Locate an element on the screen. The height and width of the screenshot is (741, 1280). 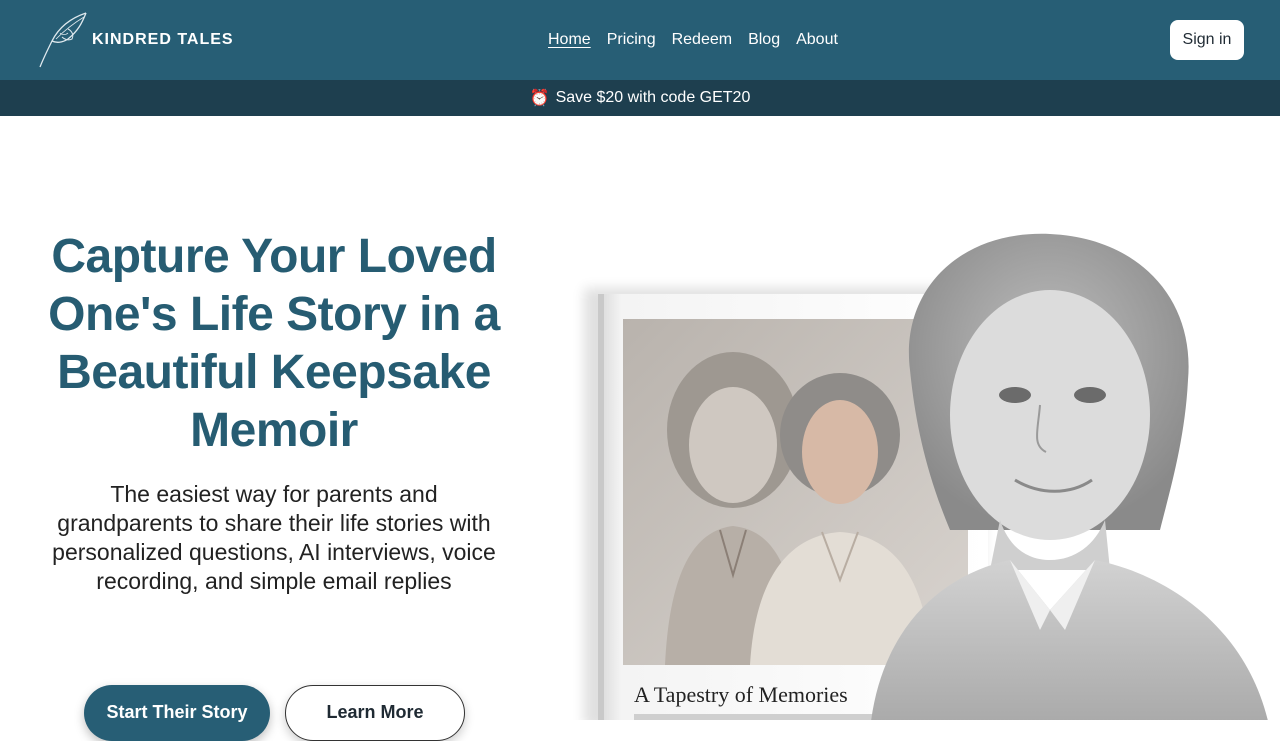
learn-more-button: Learn More is located at coordinates (375, 713).